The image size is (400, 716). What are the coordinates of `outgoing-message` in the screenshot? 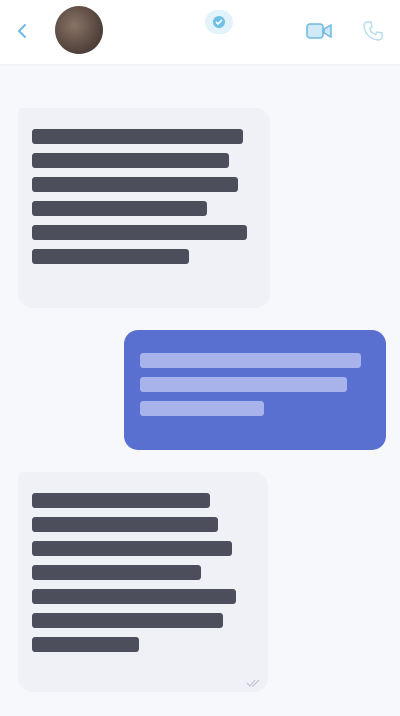 It's located at (255, 390).